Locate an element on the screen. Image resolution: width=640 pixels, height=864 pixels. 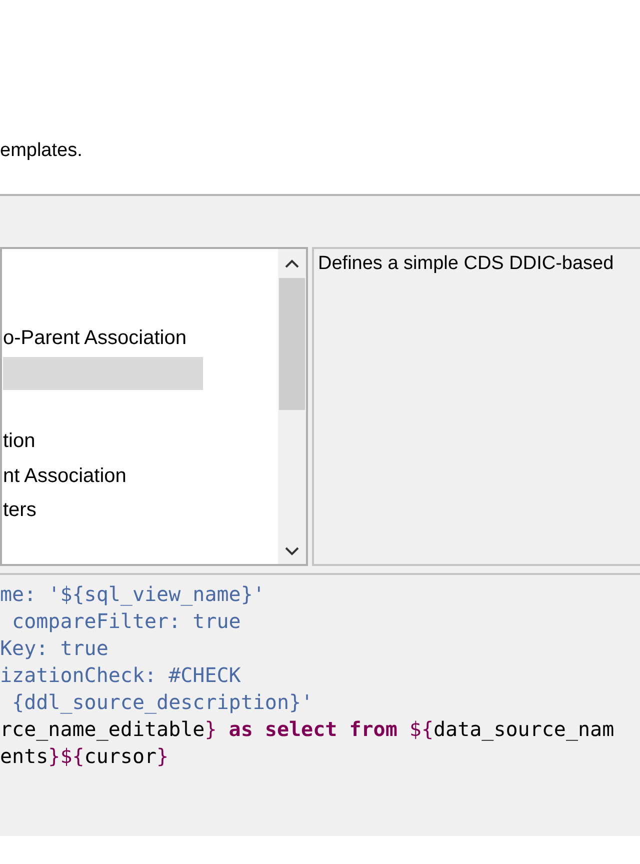
dialog-message: emplates. is located at coordinates (41, 151).